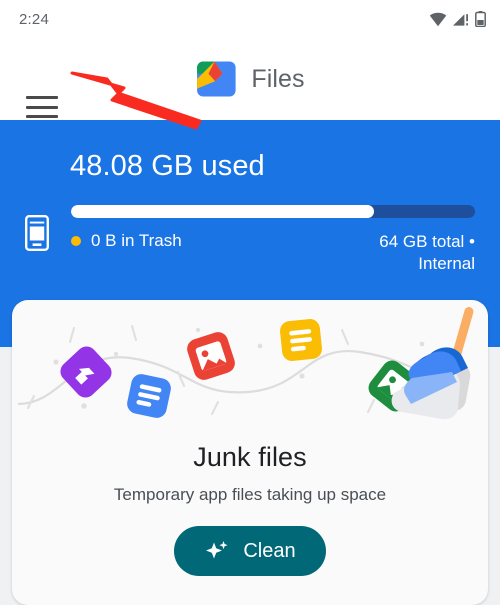 Image resolution: width=500 pixels, height=605 pixels. What do you see at coordinates (301, 340) in the screenshot?
I see `note-file-icon` at bounding box center [301, 340].